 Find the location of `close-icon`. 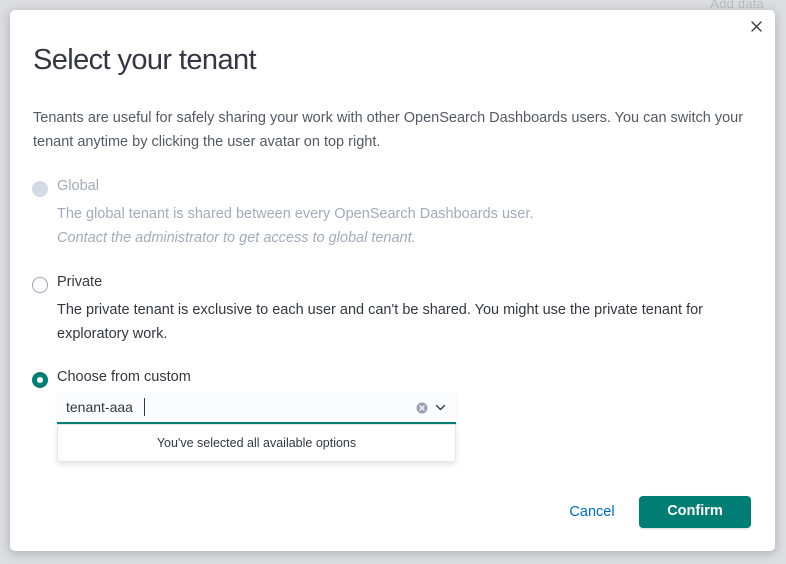

close-icon is located at coordinates (756, 26).